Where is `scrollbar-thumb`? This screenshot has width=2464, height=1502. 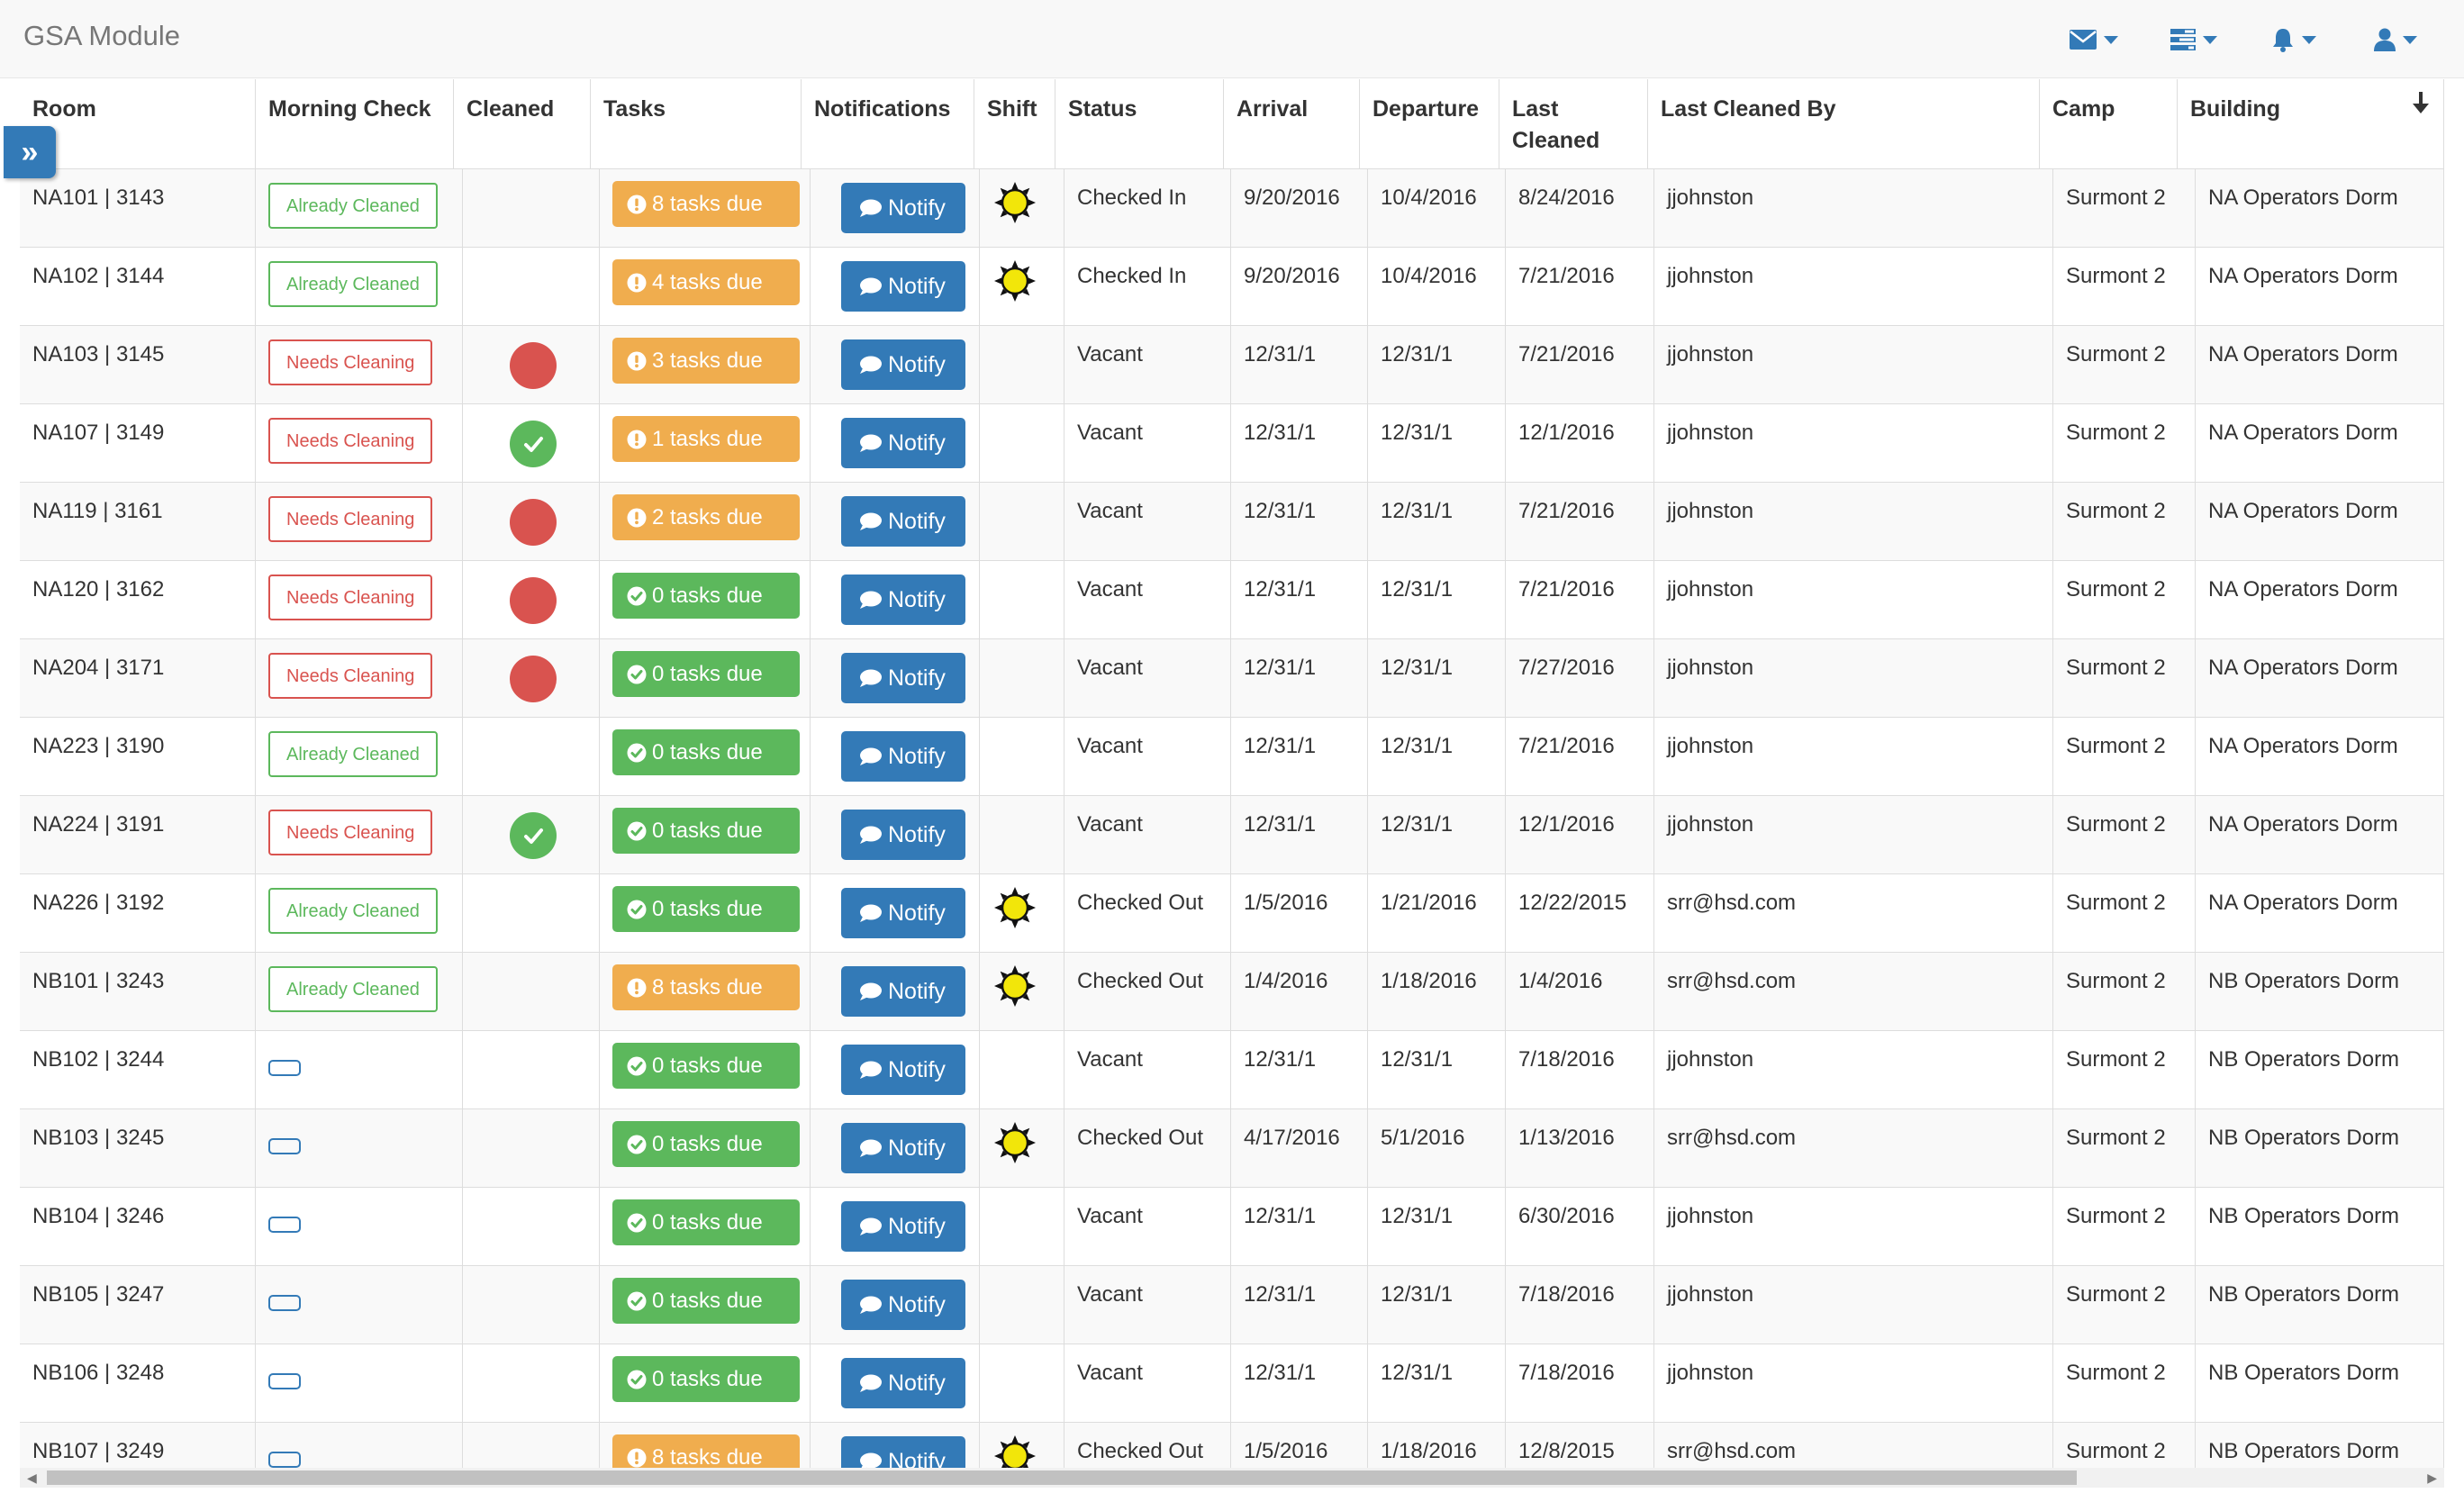
scrollbar-thumb is located at coordinates (1062, 1477).